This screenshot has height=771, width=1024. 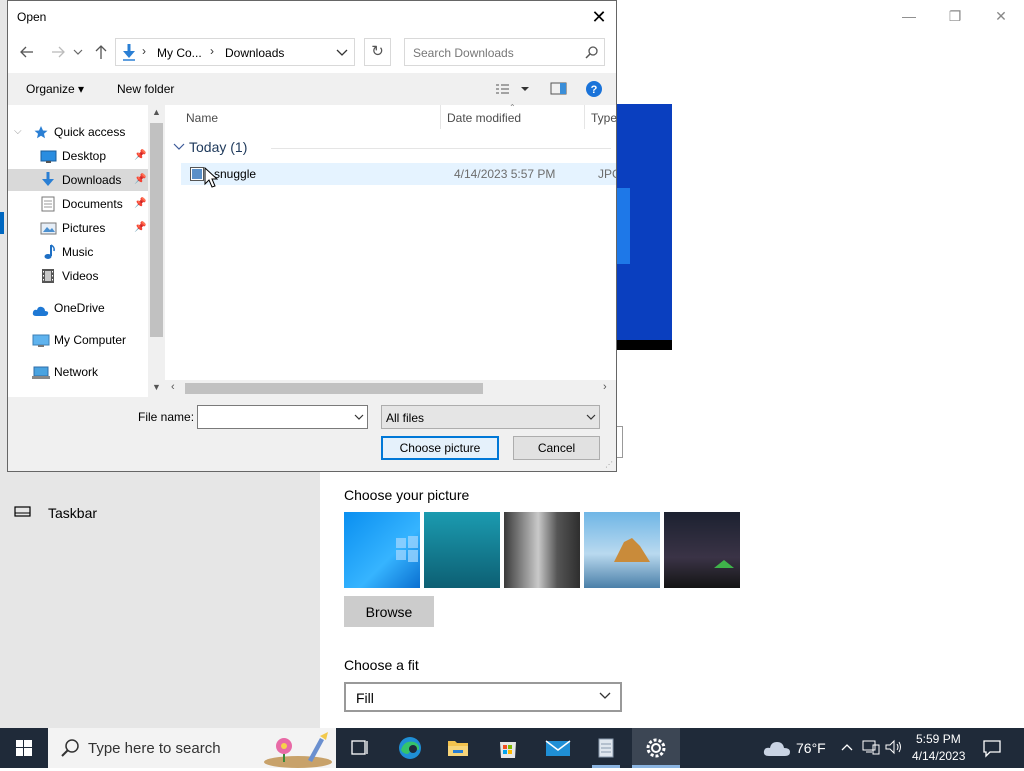 I want to click on file-row: snuggle 4/14/2023 5:57 PM JPG F, so click(x=398, y=174).